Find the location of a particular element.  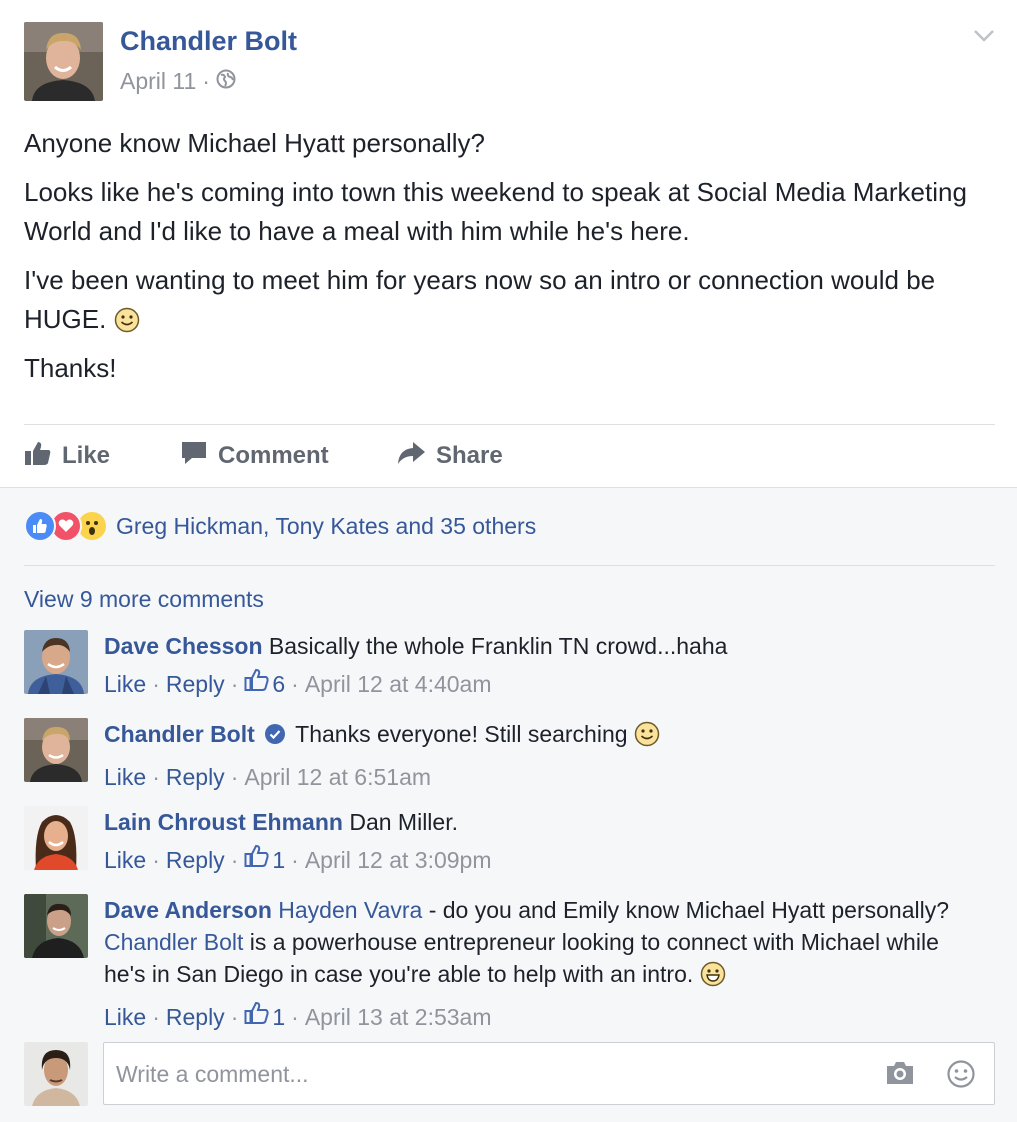

thumbs-up-icon is located at coordinates (38, 456).